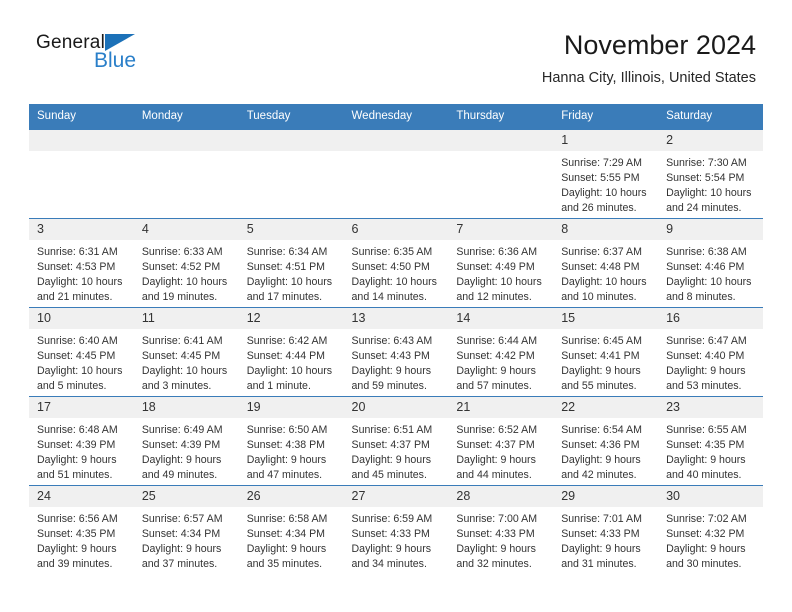 This screenshot has width=792, height=612. I want to click on logo-text-blue: Blue, so click(115, 60).